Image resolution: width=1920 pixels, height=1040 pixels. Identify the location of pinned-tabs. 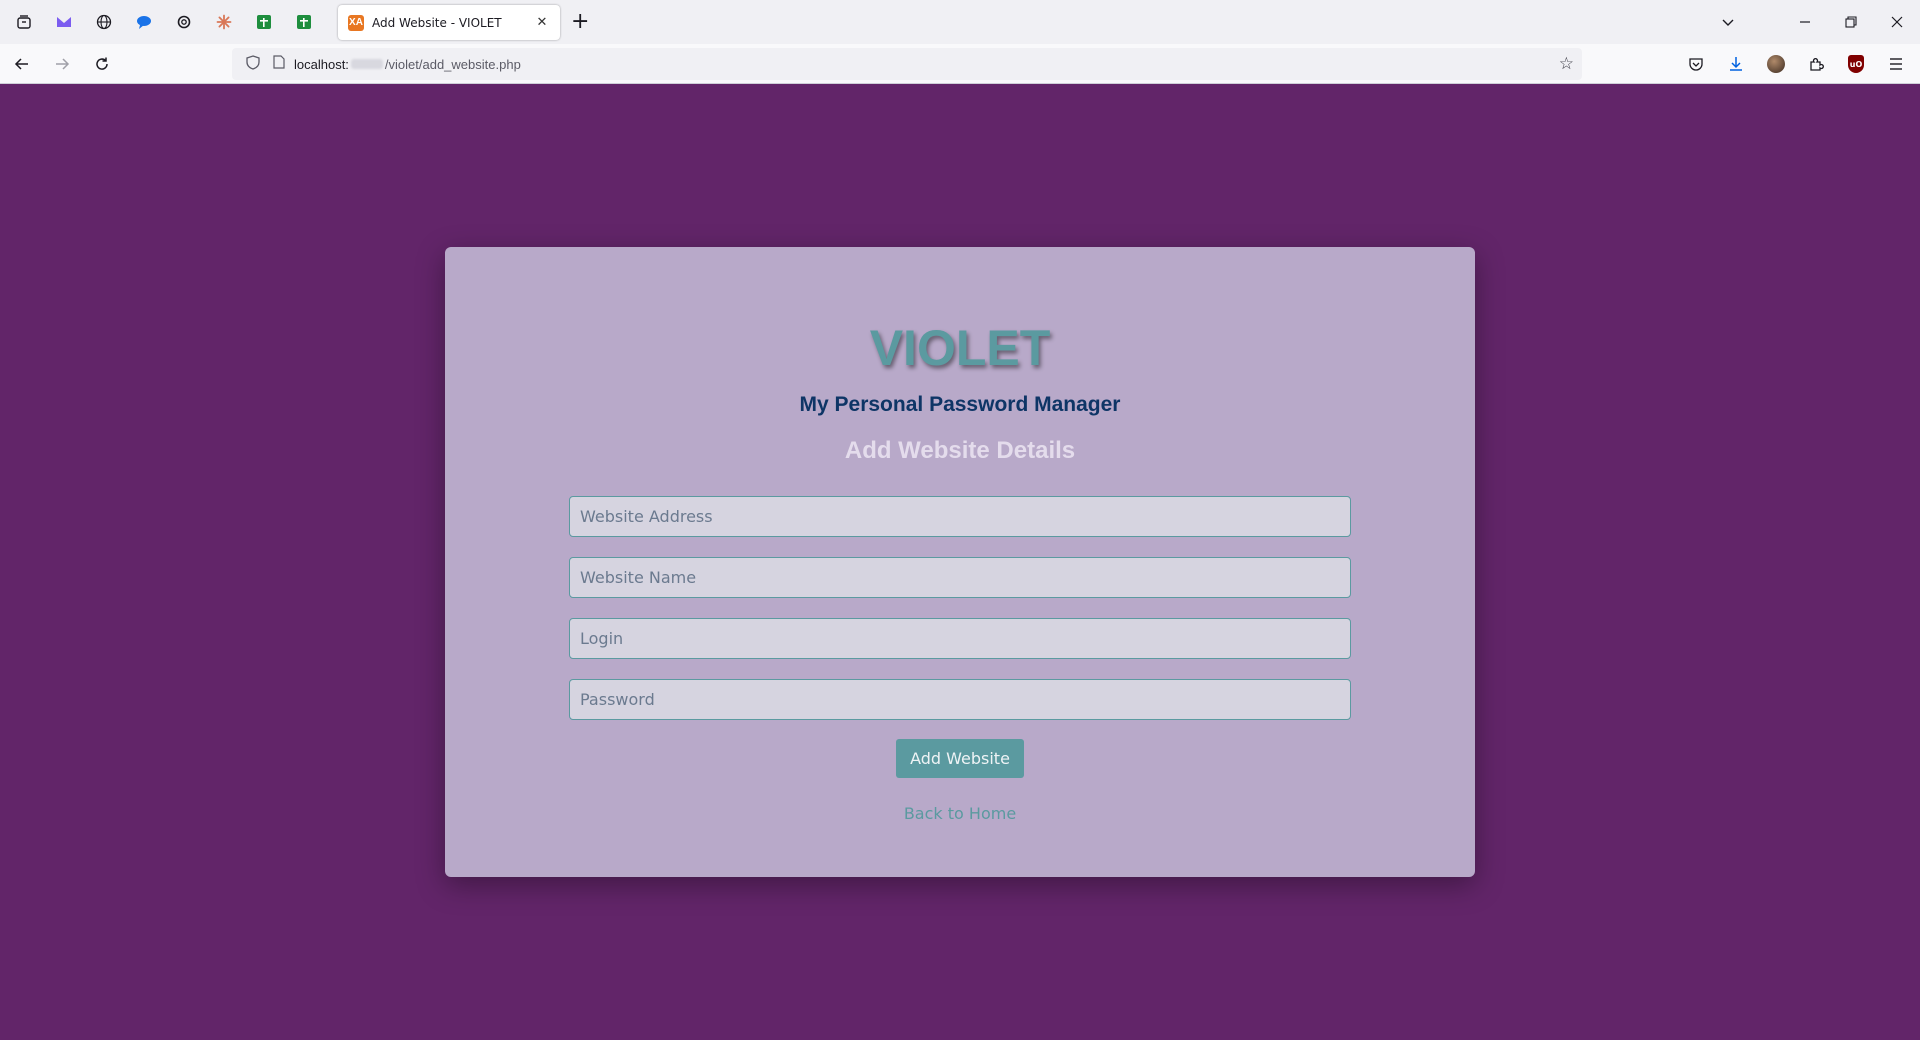
(164, 22).